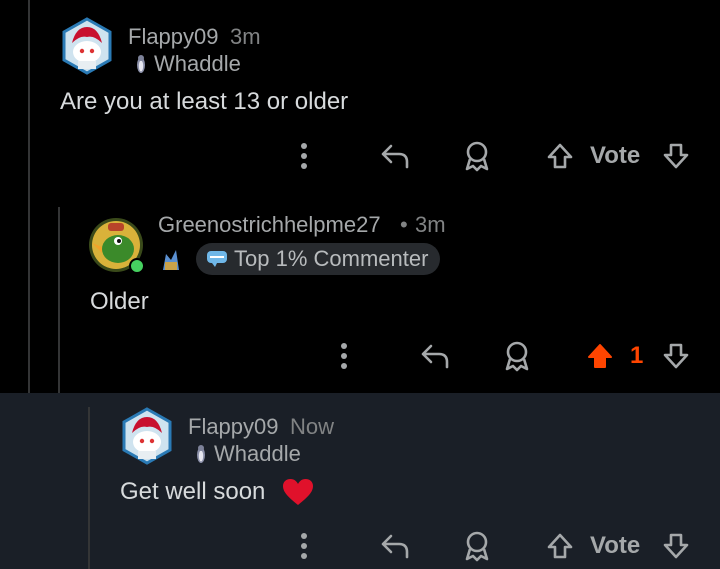 This screenshot has height=569, width=720. Describe the element at coordinates (600, 356) in the screenshot. I see `upvote-icon-active` at that location.